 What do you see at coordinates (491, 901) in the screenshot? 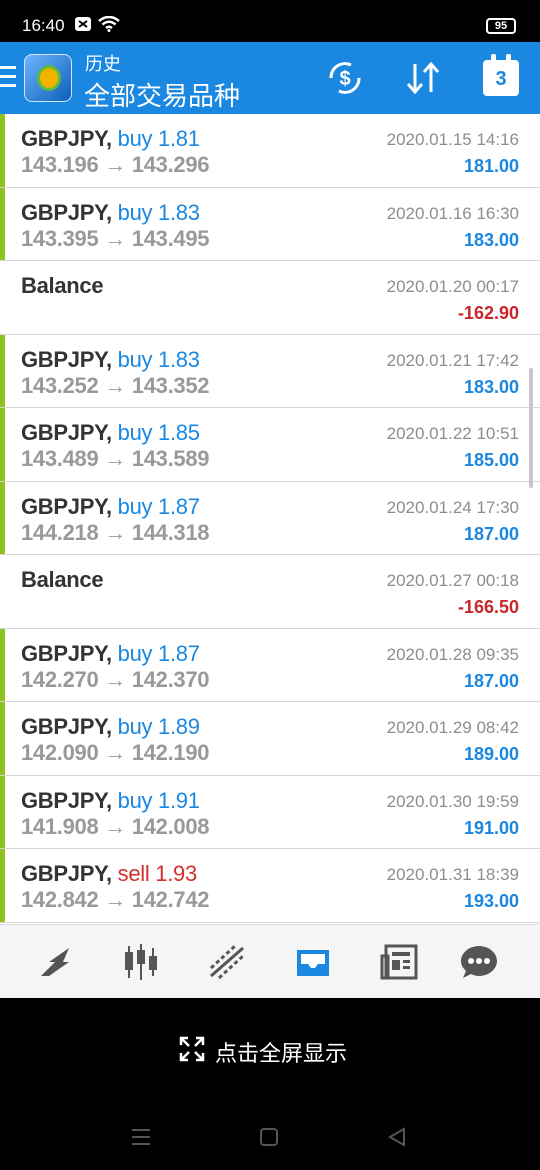
I see `profit-value: 193.00` at bounding box center [491, 901].